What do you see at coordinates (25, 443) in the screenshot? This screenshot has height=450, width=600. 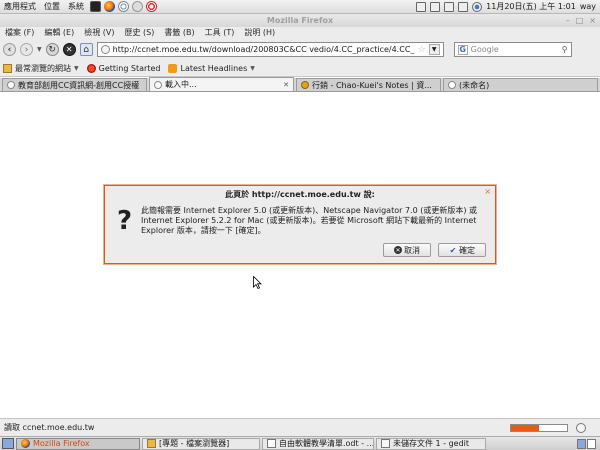 I see `firefox-icon` at bounding box center [25, 443].